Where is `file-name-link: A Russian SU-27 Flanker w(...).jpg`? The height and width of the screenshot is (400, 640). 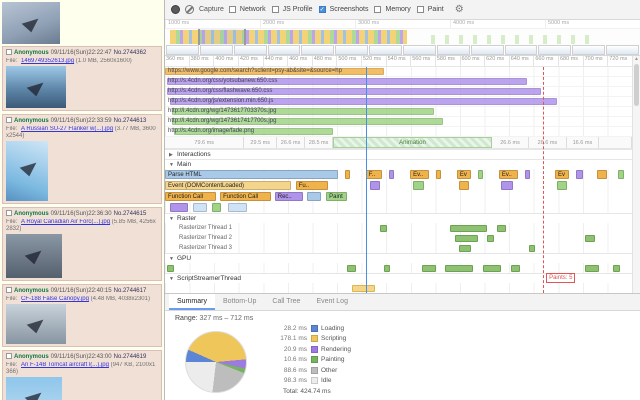
file-name-link: A Russian SU-27 Flanker w(...).jpg is located at coordinates (67, 129).